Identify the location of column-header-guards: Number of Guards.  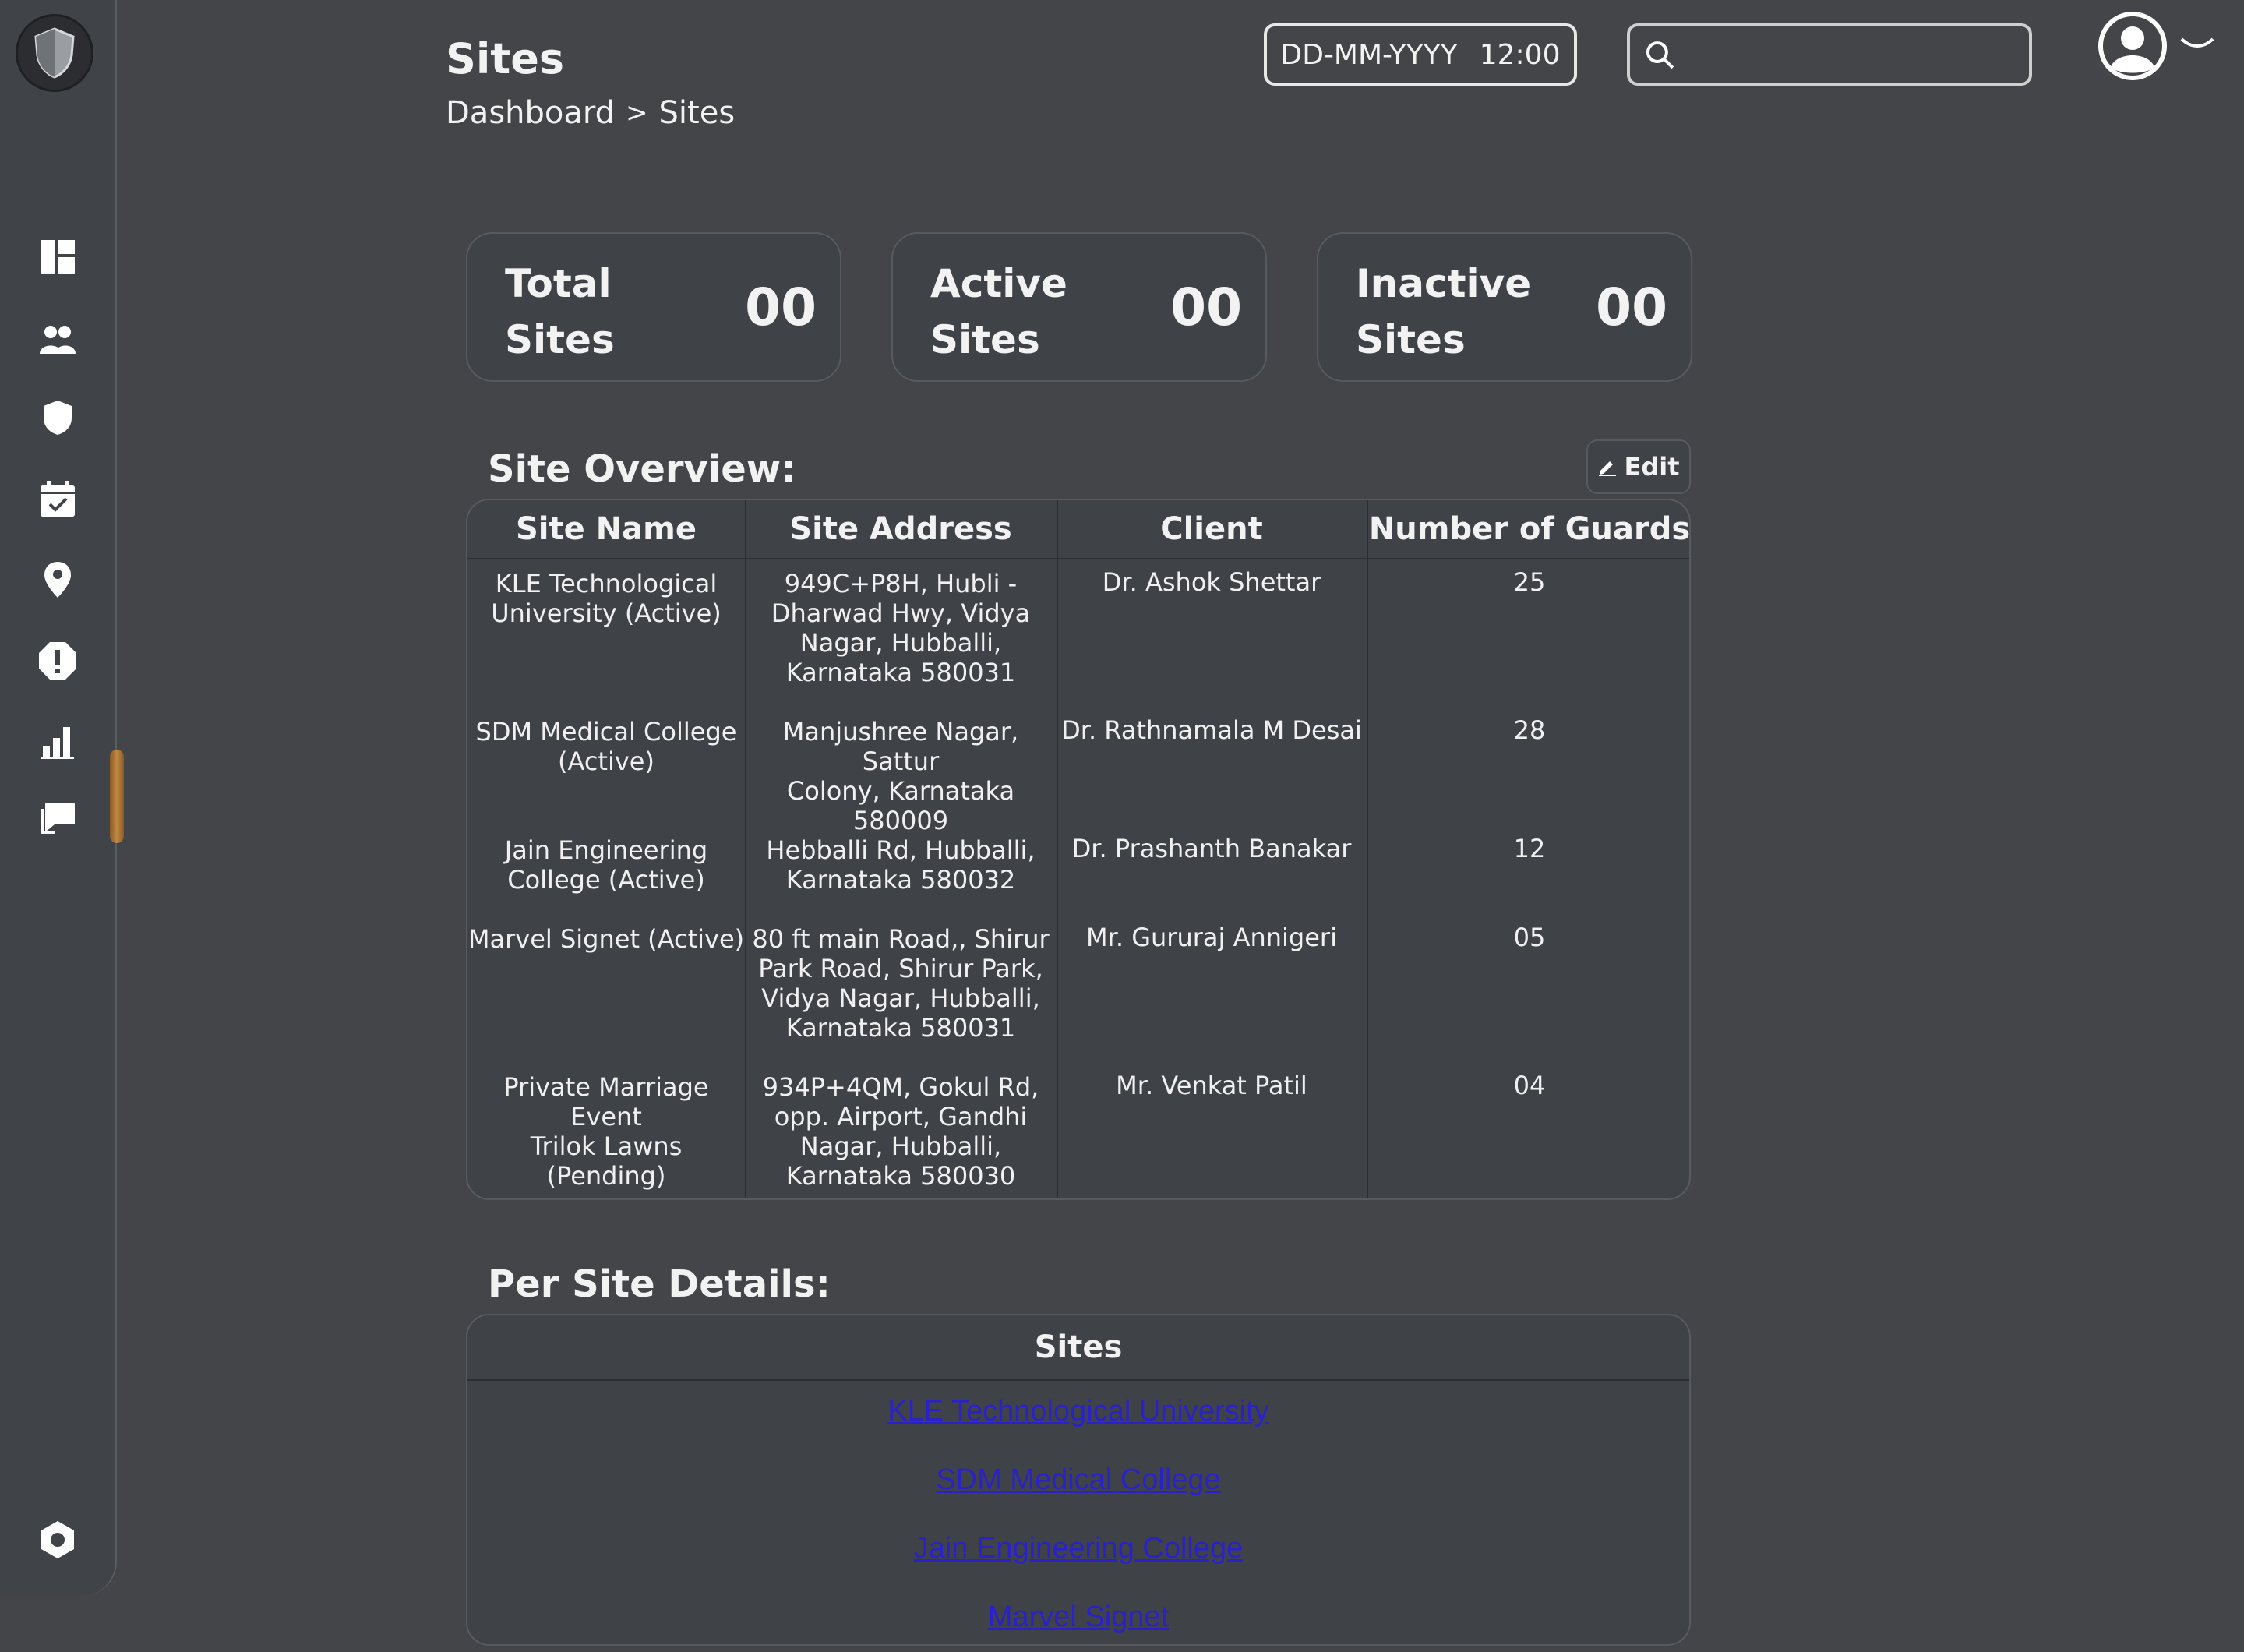
(1529, 529).